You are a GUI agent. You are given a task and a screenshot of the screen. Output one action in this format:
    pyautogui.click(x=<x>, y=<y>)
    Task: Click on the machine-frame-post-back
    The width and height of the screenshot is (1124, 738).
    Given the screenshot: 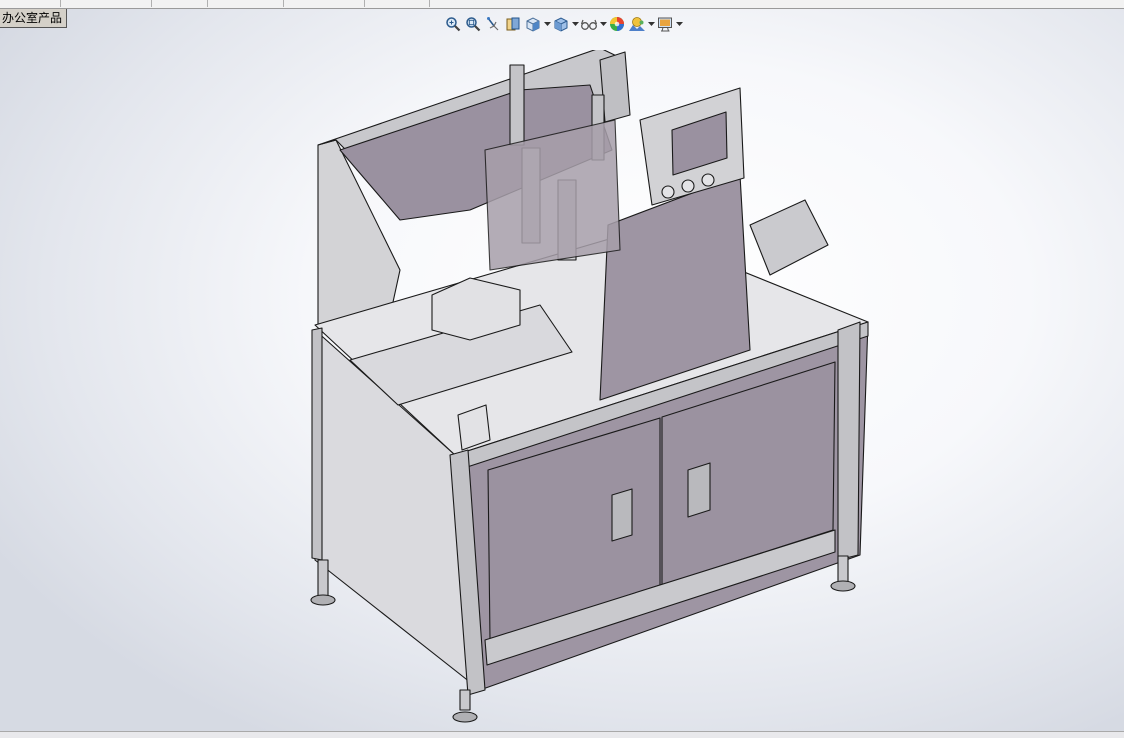 What is the action you would take?
    pyautogui.click(x=317, y=444)
    